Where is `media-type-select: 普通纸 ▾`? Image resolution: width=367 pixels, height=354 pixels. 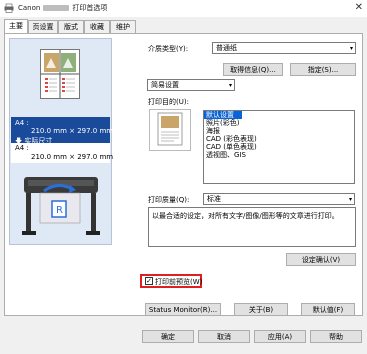
media-type-select: 普通纸 ▾ is located at coordinates (284, 48).